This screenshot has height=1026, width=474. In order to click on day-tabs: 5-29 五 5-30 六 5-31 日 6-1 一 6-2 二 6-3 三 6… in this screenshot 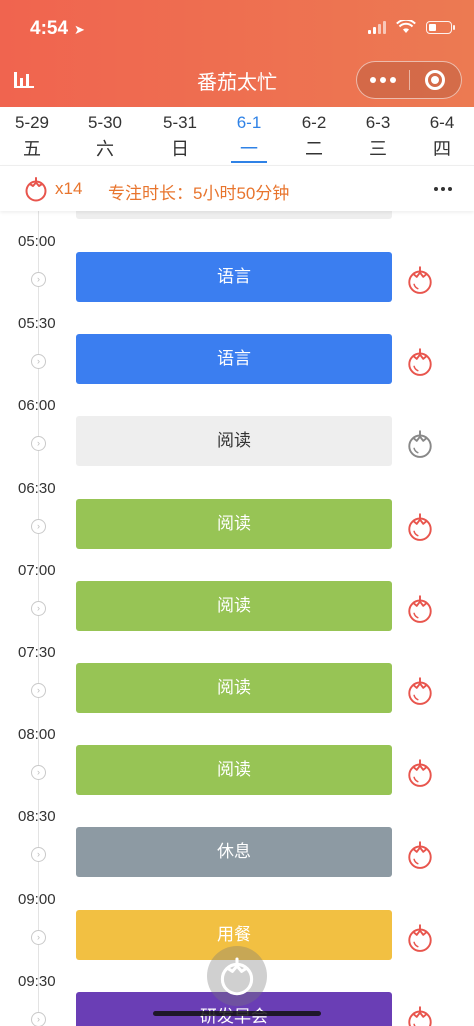, I will do `click(237, 136)`.